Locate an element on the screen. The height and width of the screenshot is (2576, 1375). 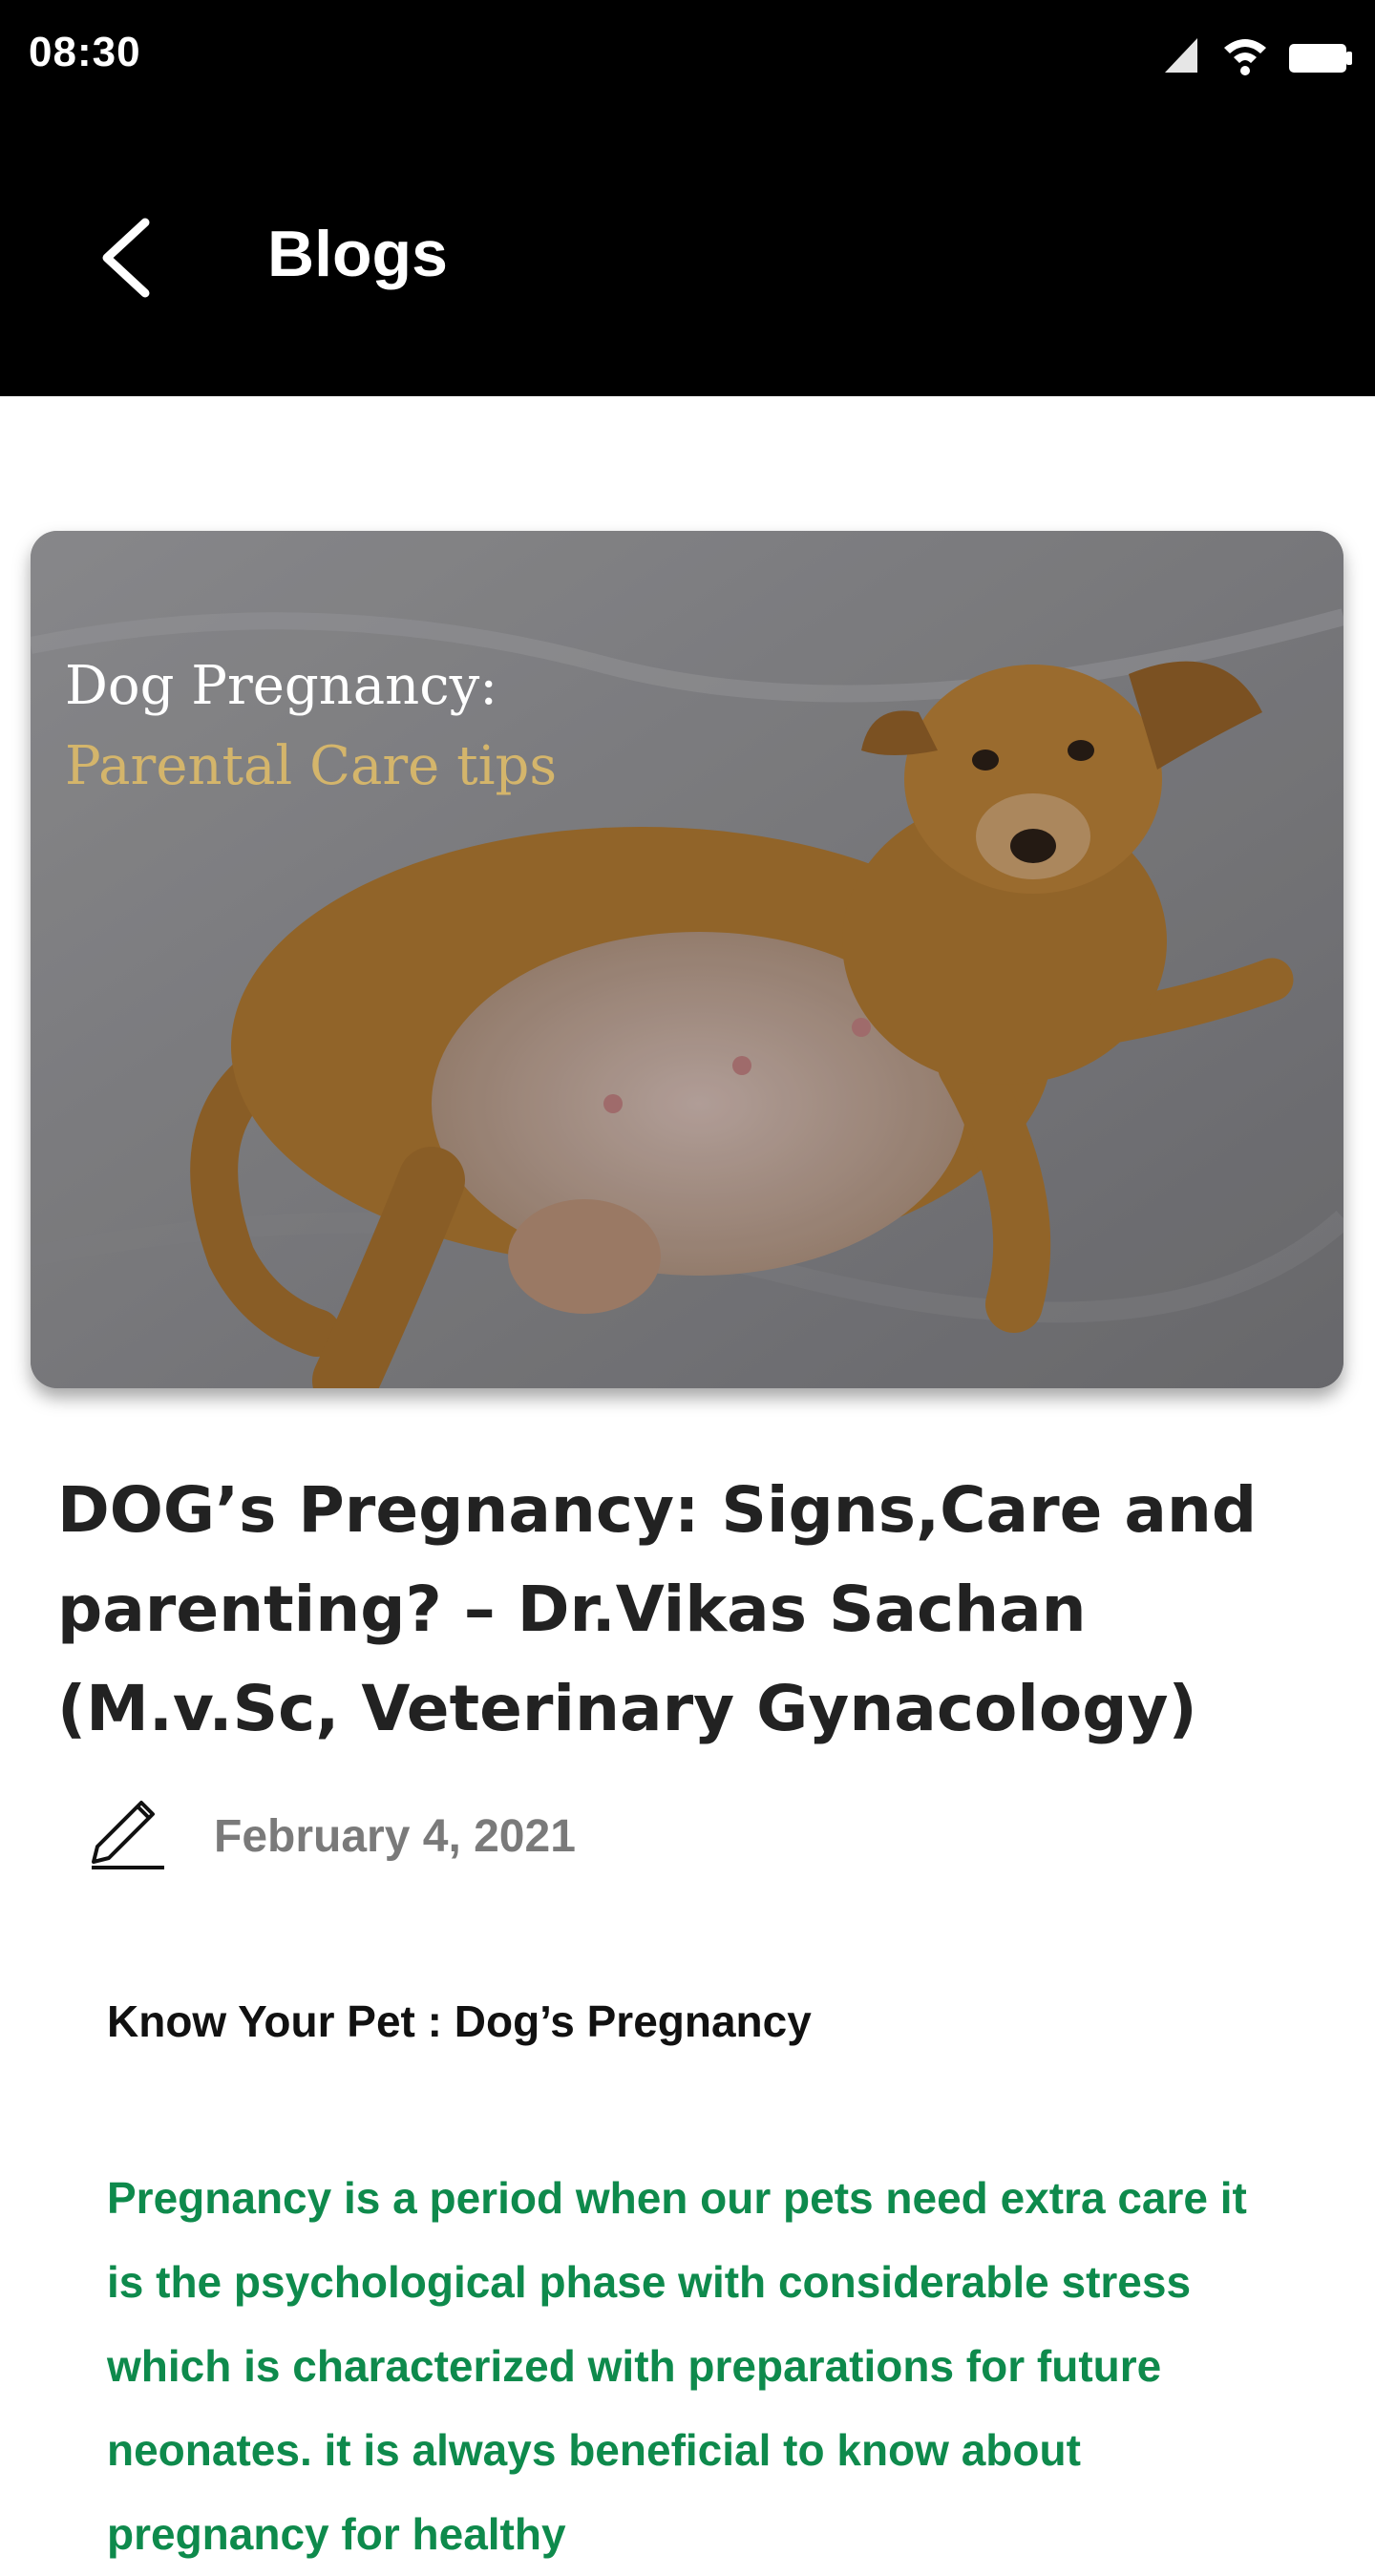
battery-icon is located at coordinates (1321, 58).